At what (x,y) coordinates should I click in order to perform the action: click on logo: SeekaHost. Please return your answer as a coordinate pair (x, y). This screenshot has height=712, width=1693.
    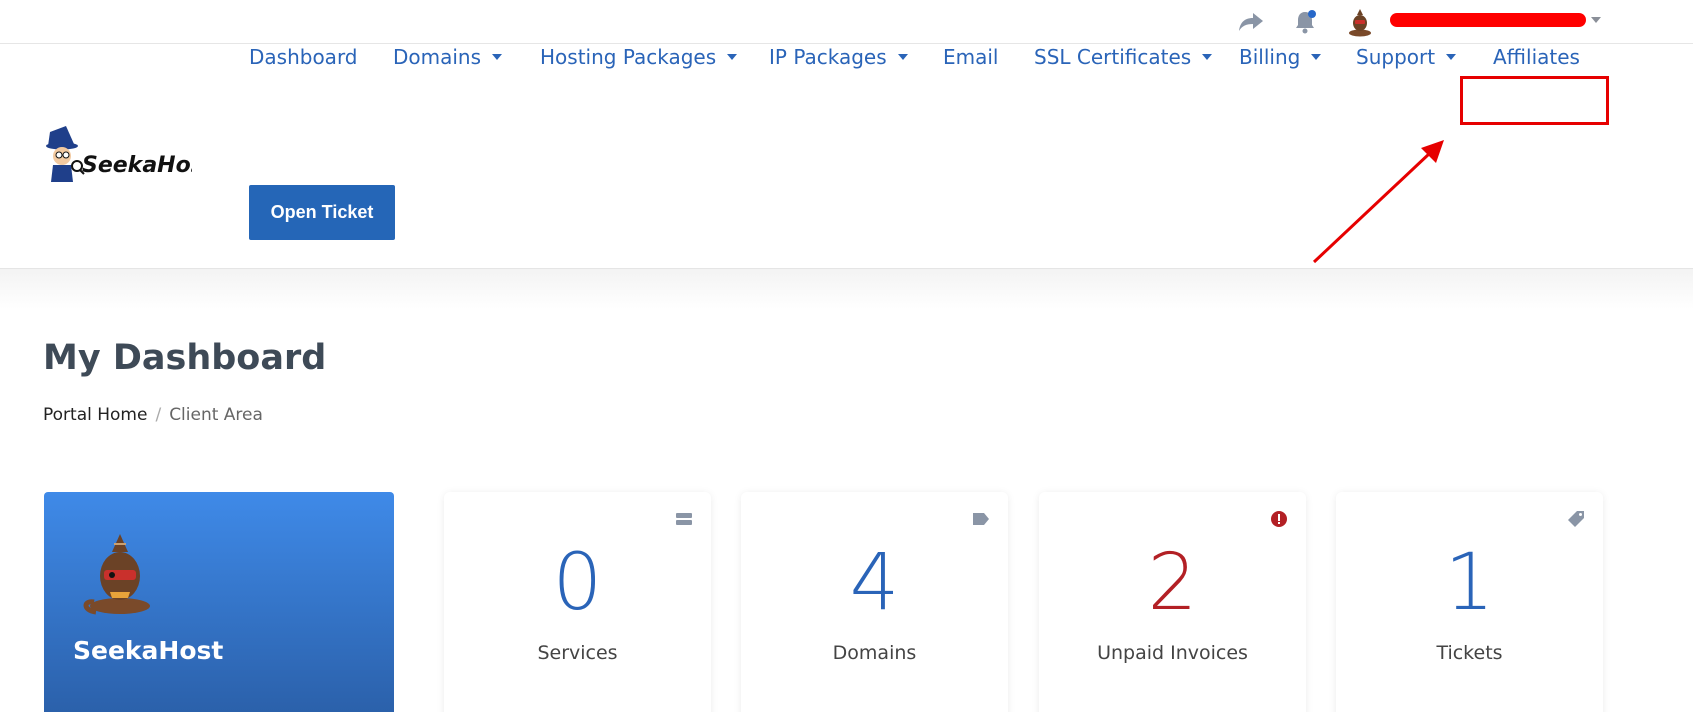
    Looking at the image, I should click on (130, 157).